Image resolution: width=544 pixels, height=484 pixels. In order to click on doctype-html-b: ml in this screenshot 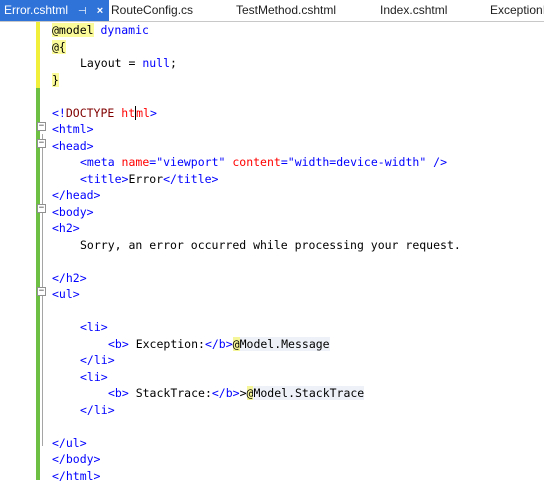, I will do `click(143, 113)`.